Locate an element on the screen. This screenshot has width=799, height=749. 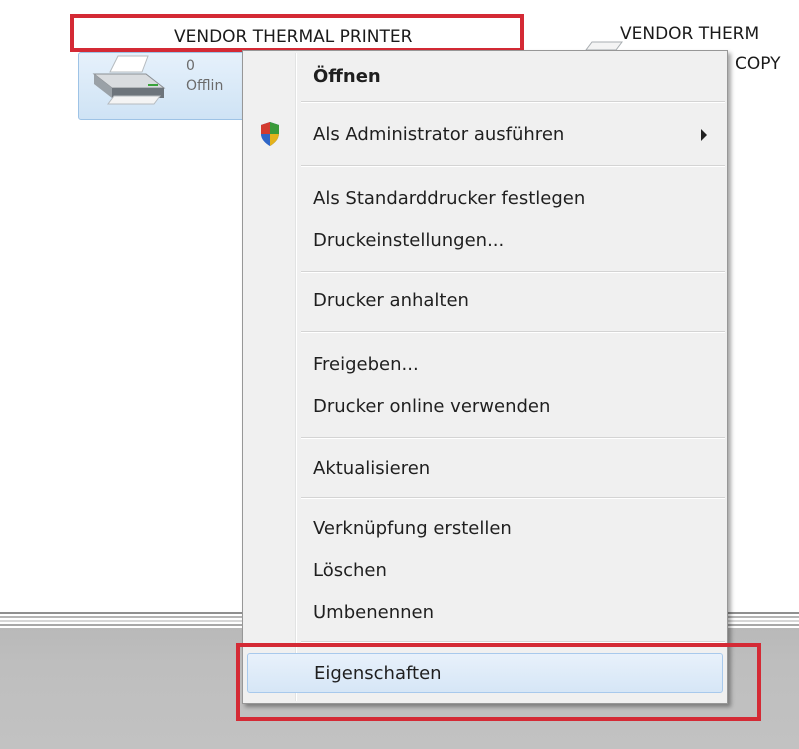
menu-item-use-online: Drucker online verwenden is located at coordinates (485, 407).